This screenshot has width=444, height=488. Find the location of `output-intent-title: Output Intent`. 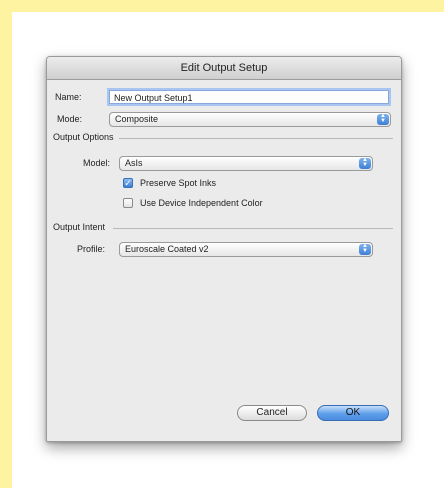

output-intent-title: Output Intent is located at coordinates (79, 227).